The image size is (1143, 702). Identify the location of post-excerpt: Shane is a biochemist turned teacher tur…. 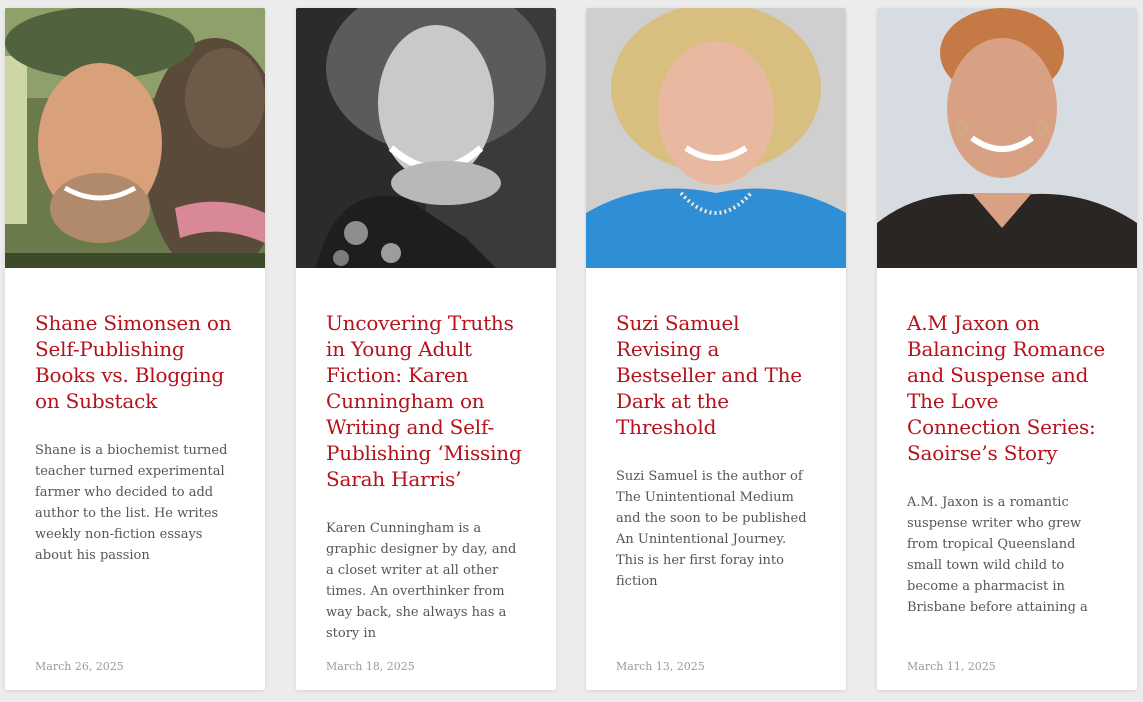
(131, 503).